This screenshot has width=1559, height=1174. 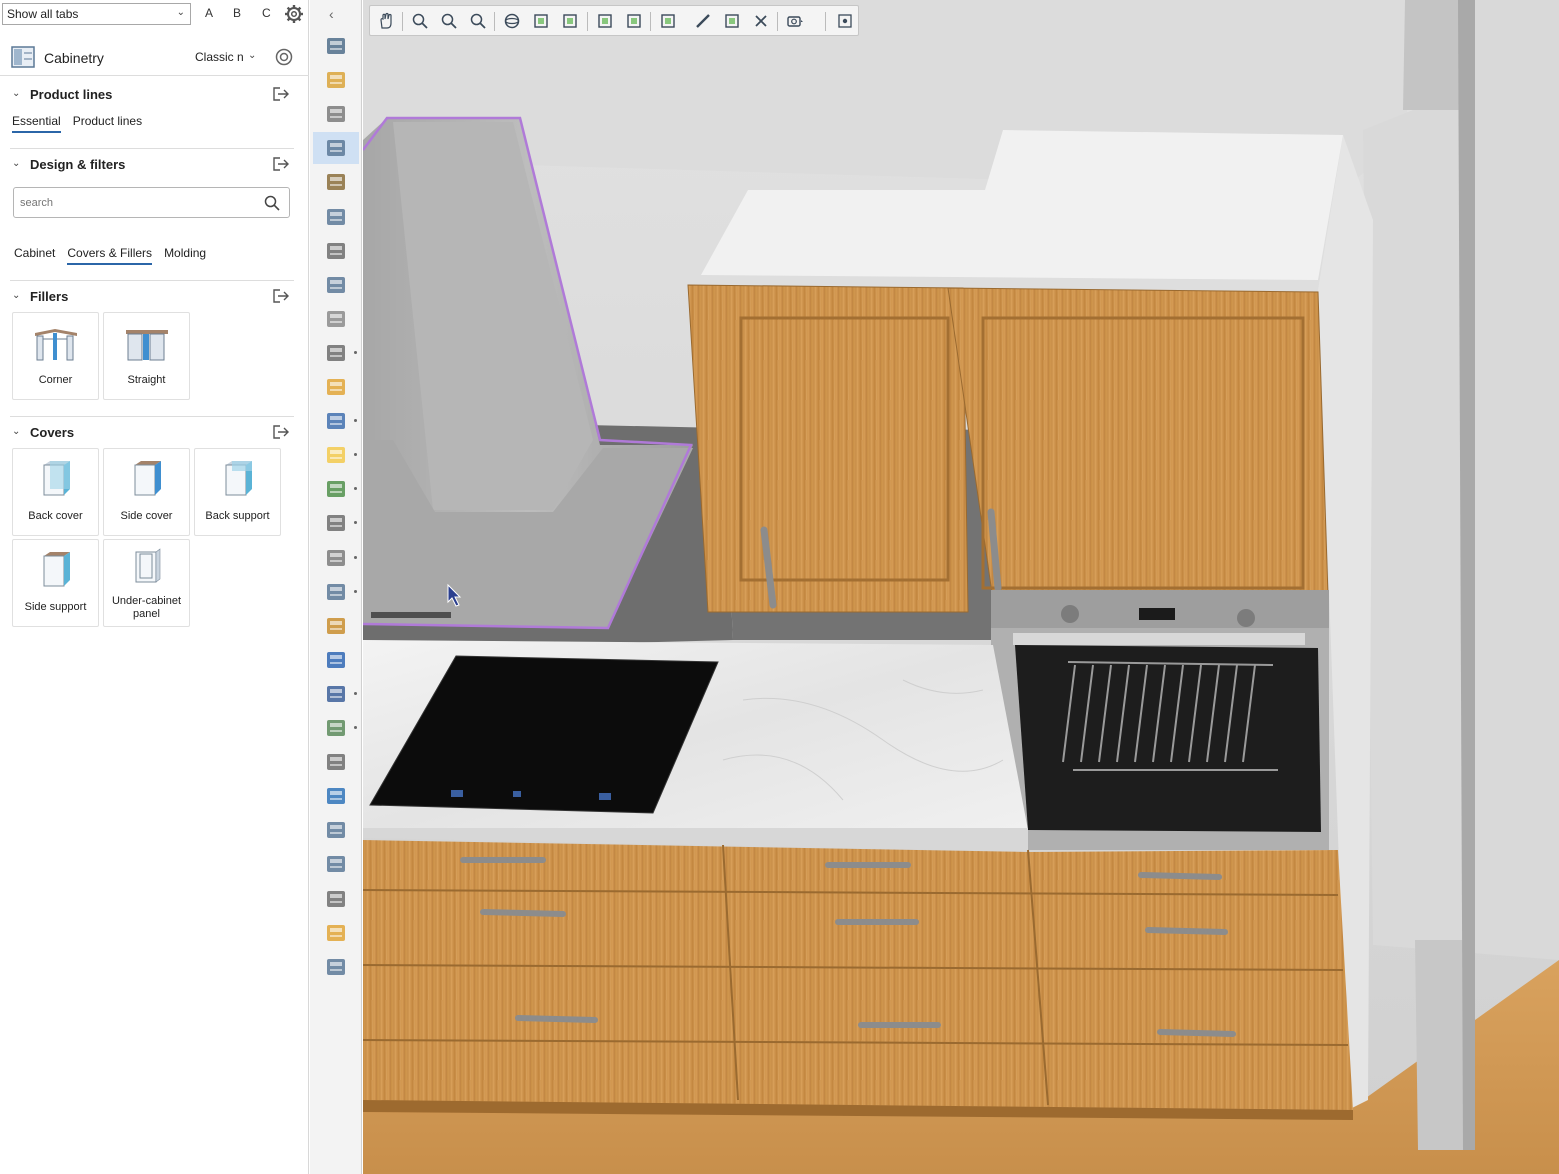 What do you see at coordinates (150, 298) in the screenshot?
I see `fillers-header: ⌄ Fillers` at bounding box center [150, 298].